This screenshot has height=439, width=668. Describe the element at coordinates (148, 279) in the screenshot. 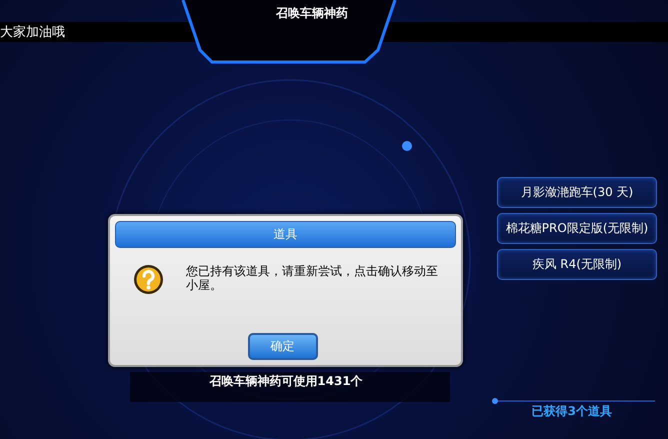

I see `question-icon` at that location.